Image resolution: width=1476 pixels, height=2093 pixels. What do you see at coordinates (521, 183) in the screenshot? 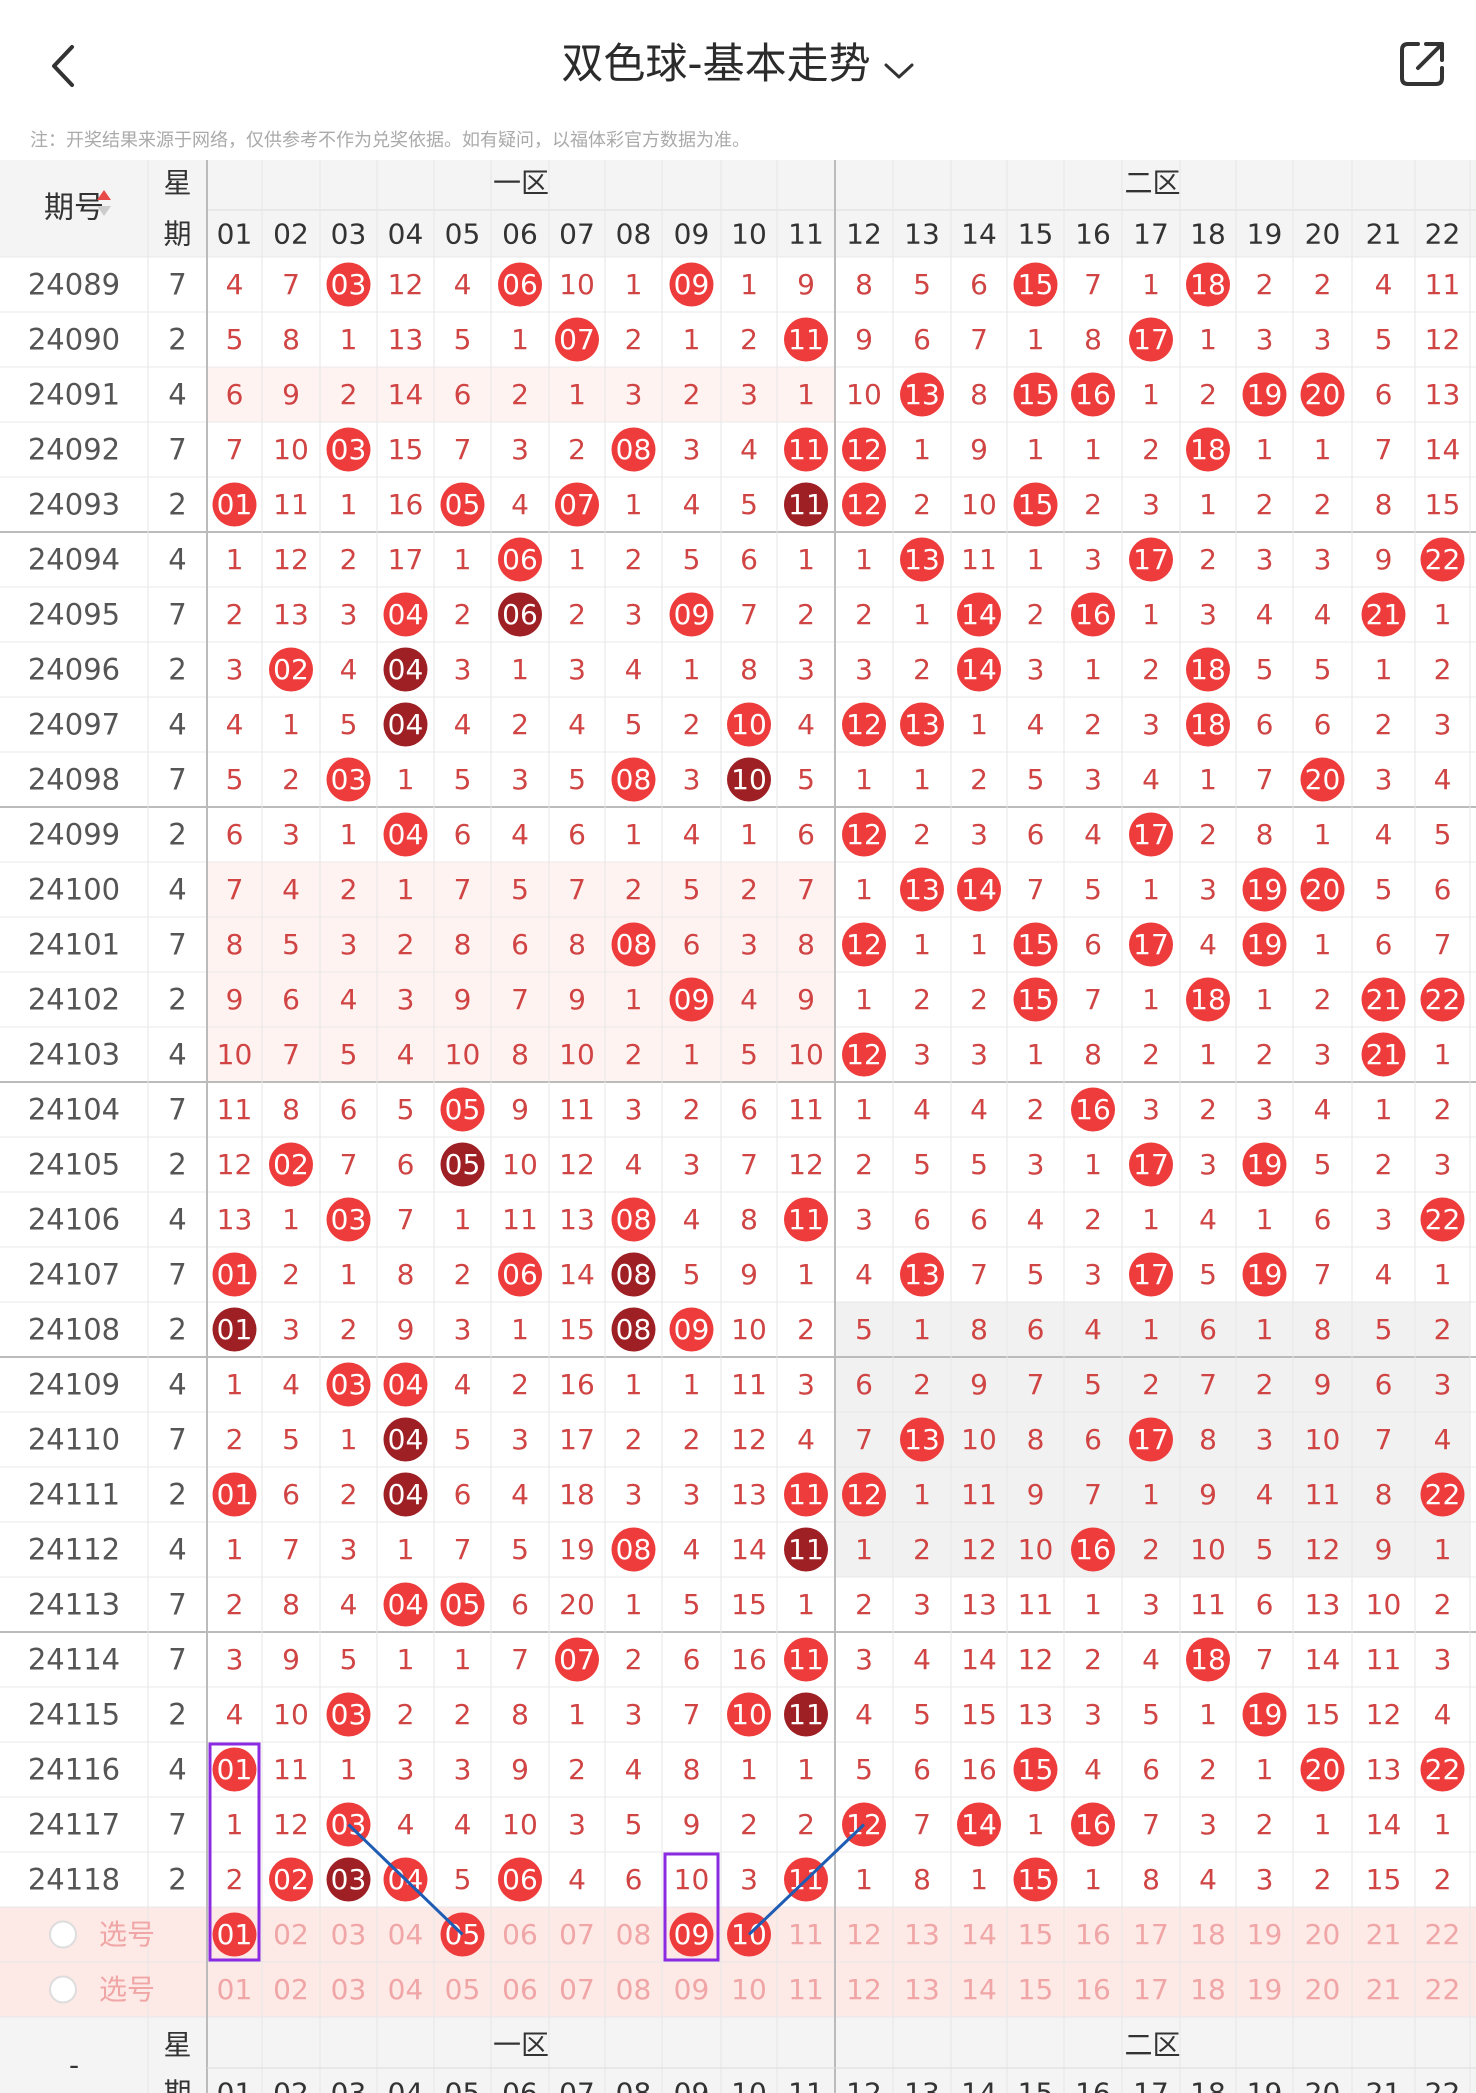
I see `zone-1-header: 一区` at bounding box center [521, 183].